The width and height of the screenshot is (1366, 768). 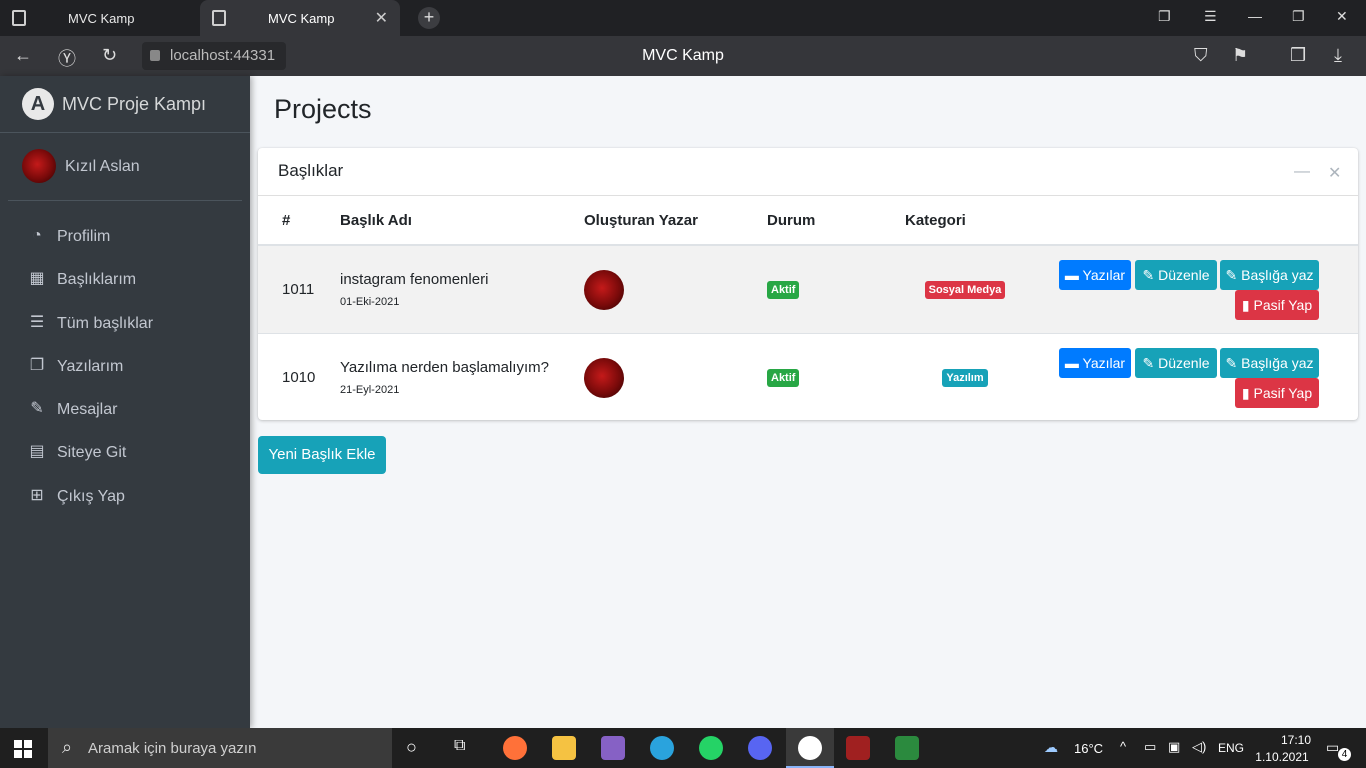 I want to click on browser-tab-bar: MVC Kamp MVC Kamp ✕ + ❐ ☰ — ❐ ✕, so click(x=683, y=18).